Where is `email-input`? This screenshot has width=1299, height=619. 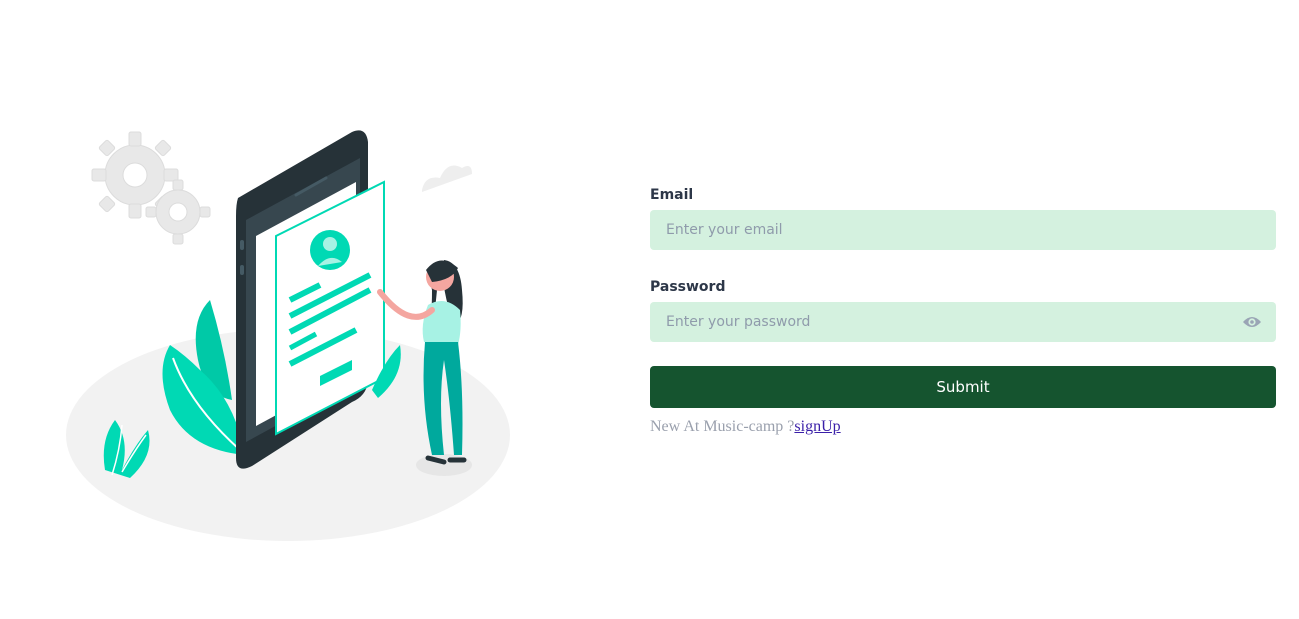
email-input is located at coordinates (963, 230).